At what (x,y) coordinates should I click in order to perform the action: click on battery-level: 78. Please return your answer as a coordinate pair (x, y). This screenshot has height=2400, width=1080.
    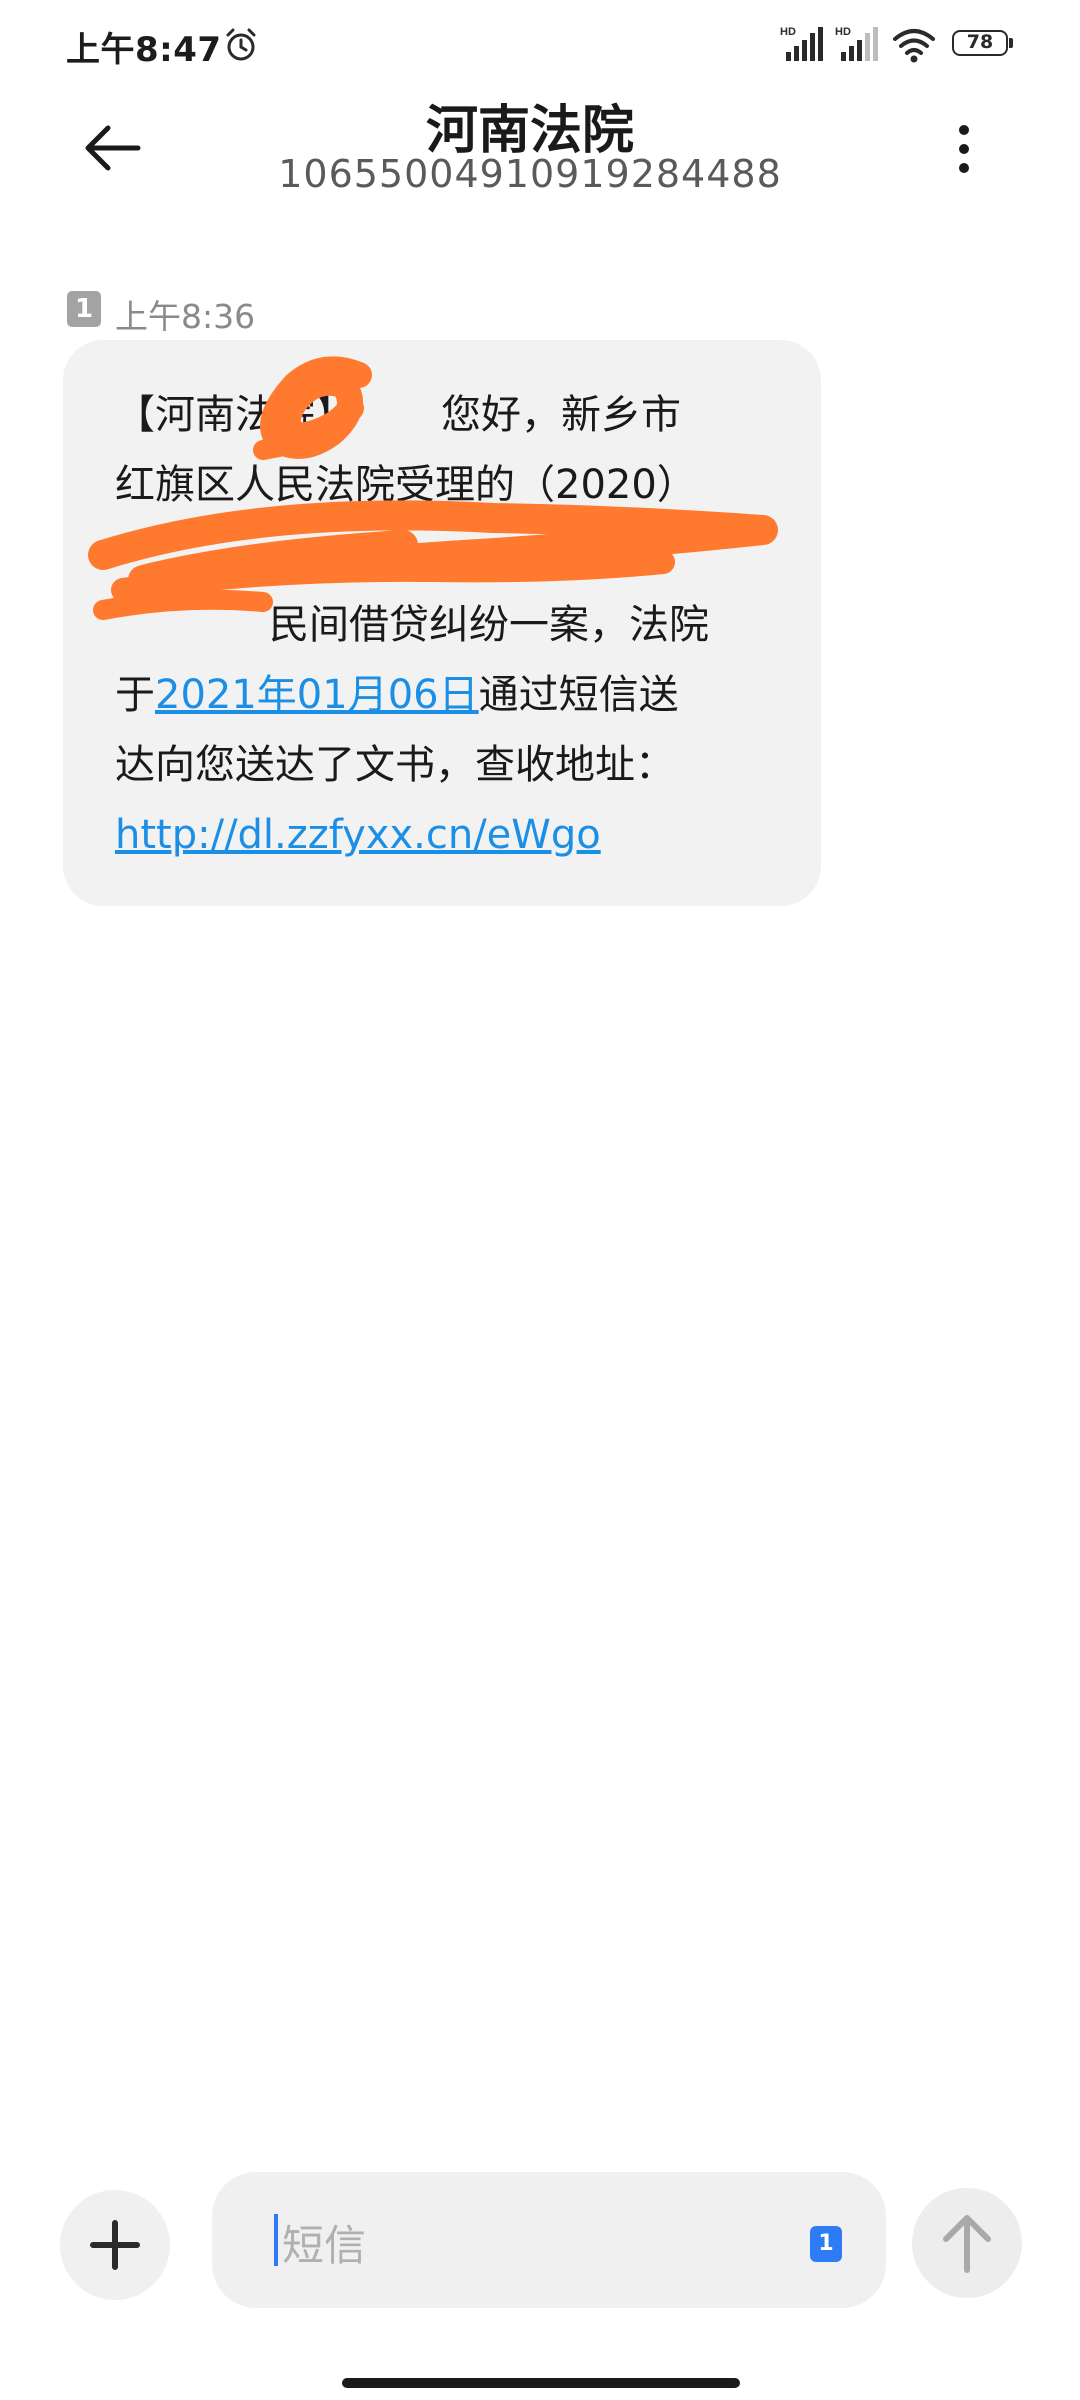
    Looking at the image, I should click on (980, 43).